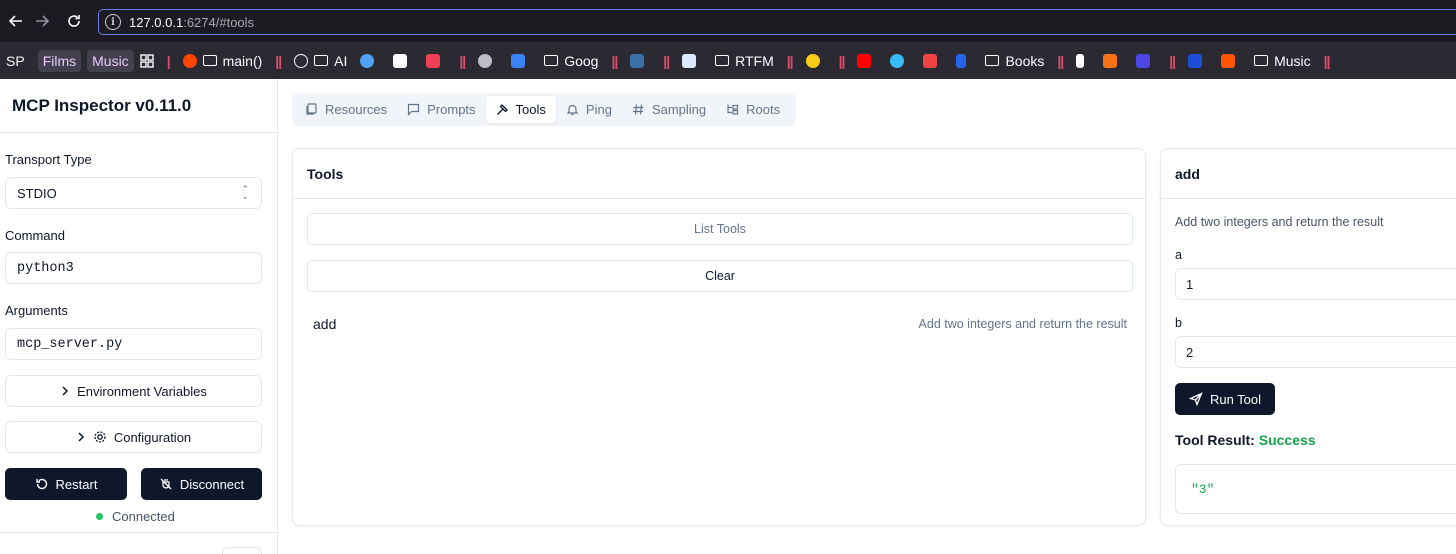 Image resolution: width=1456 pixels, height=554 pixels. I want to click on app-title: MCP Inspector v0.11.0, so click(102, 105).